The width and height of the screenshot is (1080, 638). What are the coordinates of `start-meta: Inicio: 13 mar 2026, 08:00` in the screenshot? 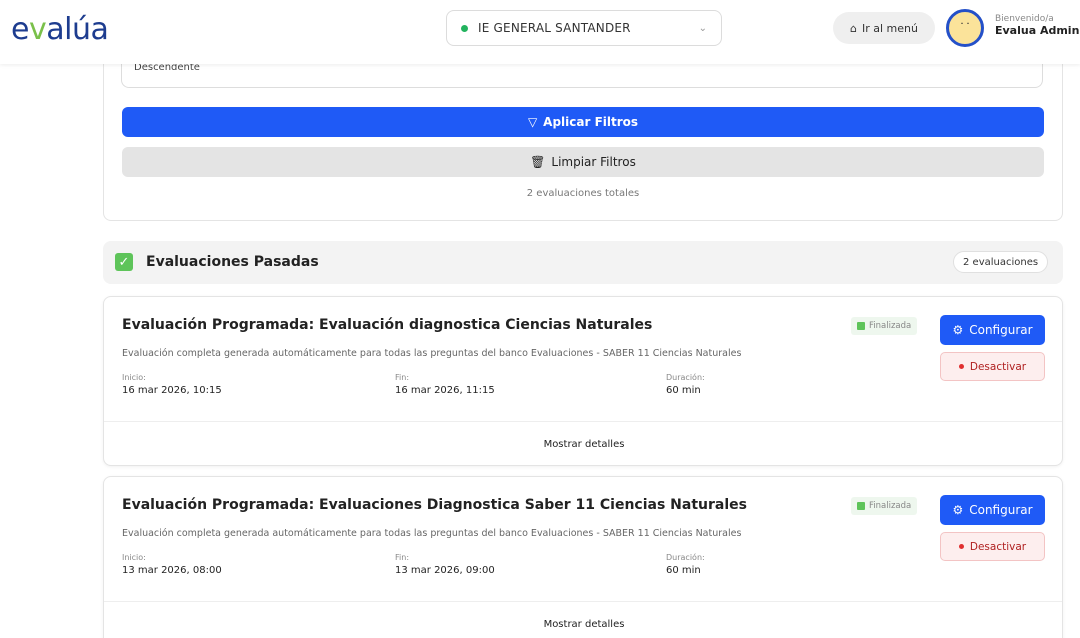 It's located at (172, 564).